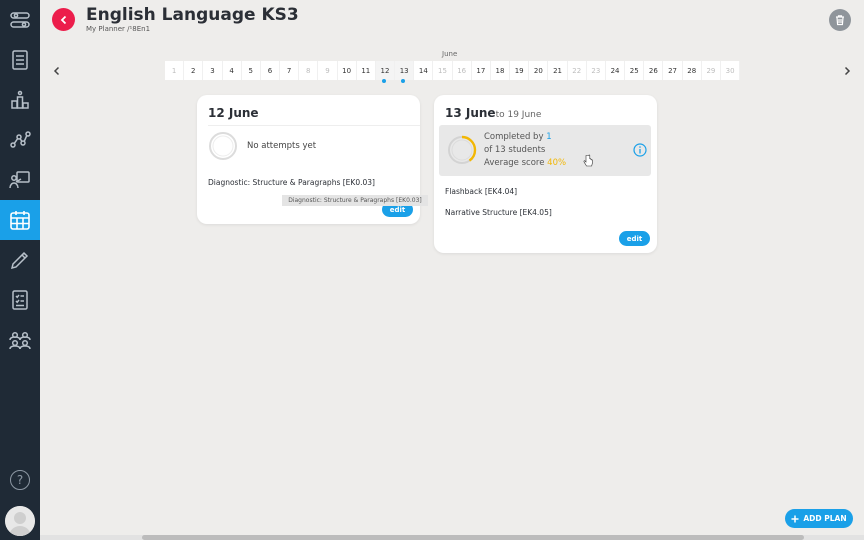 This screenshot has height=540, width=864. I want to click on sidebar-item-students, so click(20, 340).